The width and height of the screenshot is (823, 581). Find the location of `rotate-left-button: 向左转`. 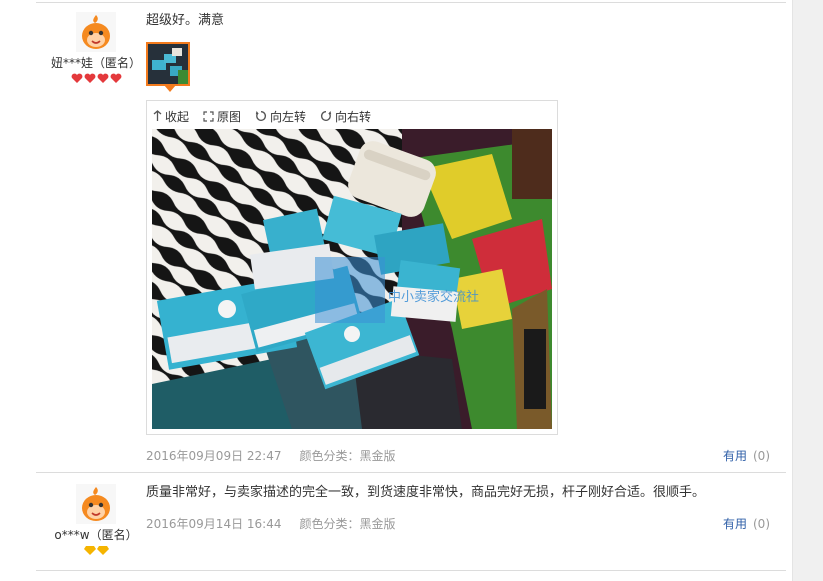

rotate-left-button: 向左转 is located at coordinates (280, 116).